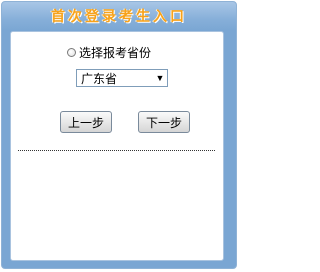 The height and width of the screenshot is (272, 320). I want to click on page-title: 首次登录考生入口, so click(119, 17).